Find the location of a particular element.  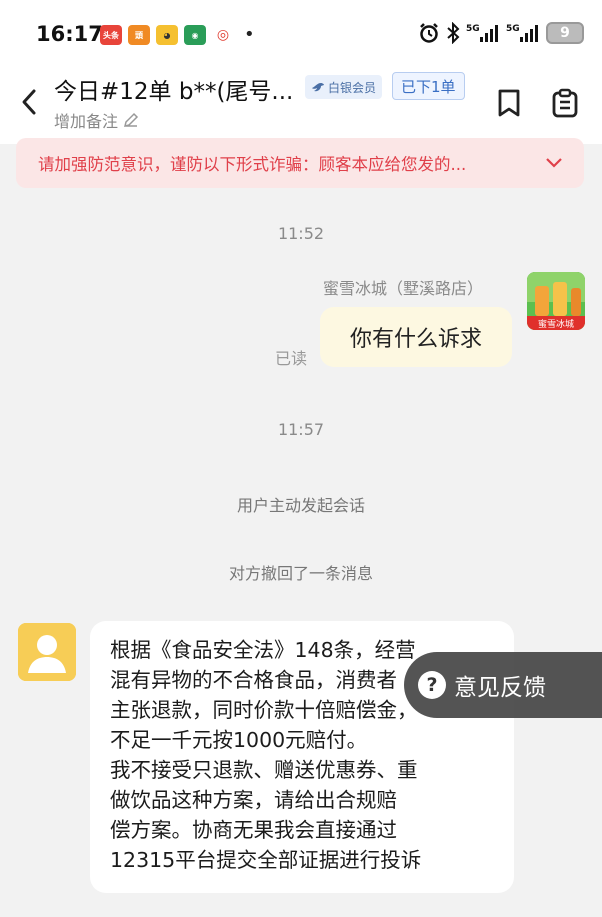

person-icon is located at coordinates (47, 652).